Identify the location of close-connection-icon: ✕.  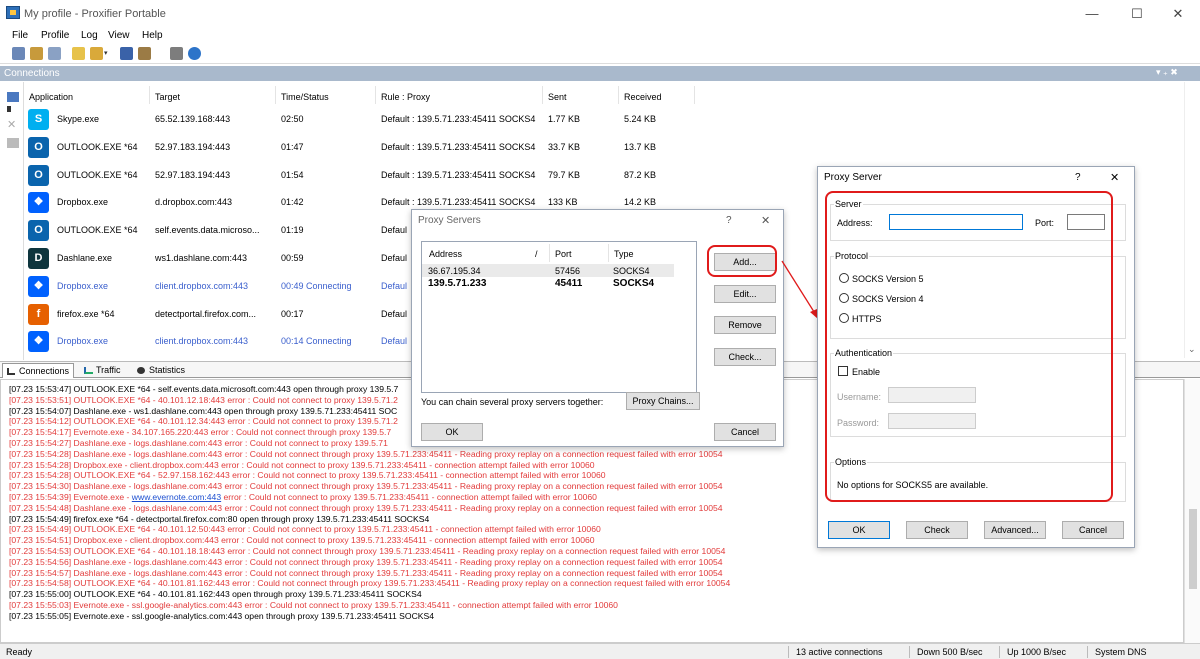
(13, 125).